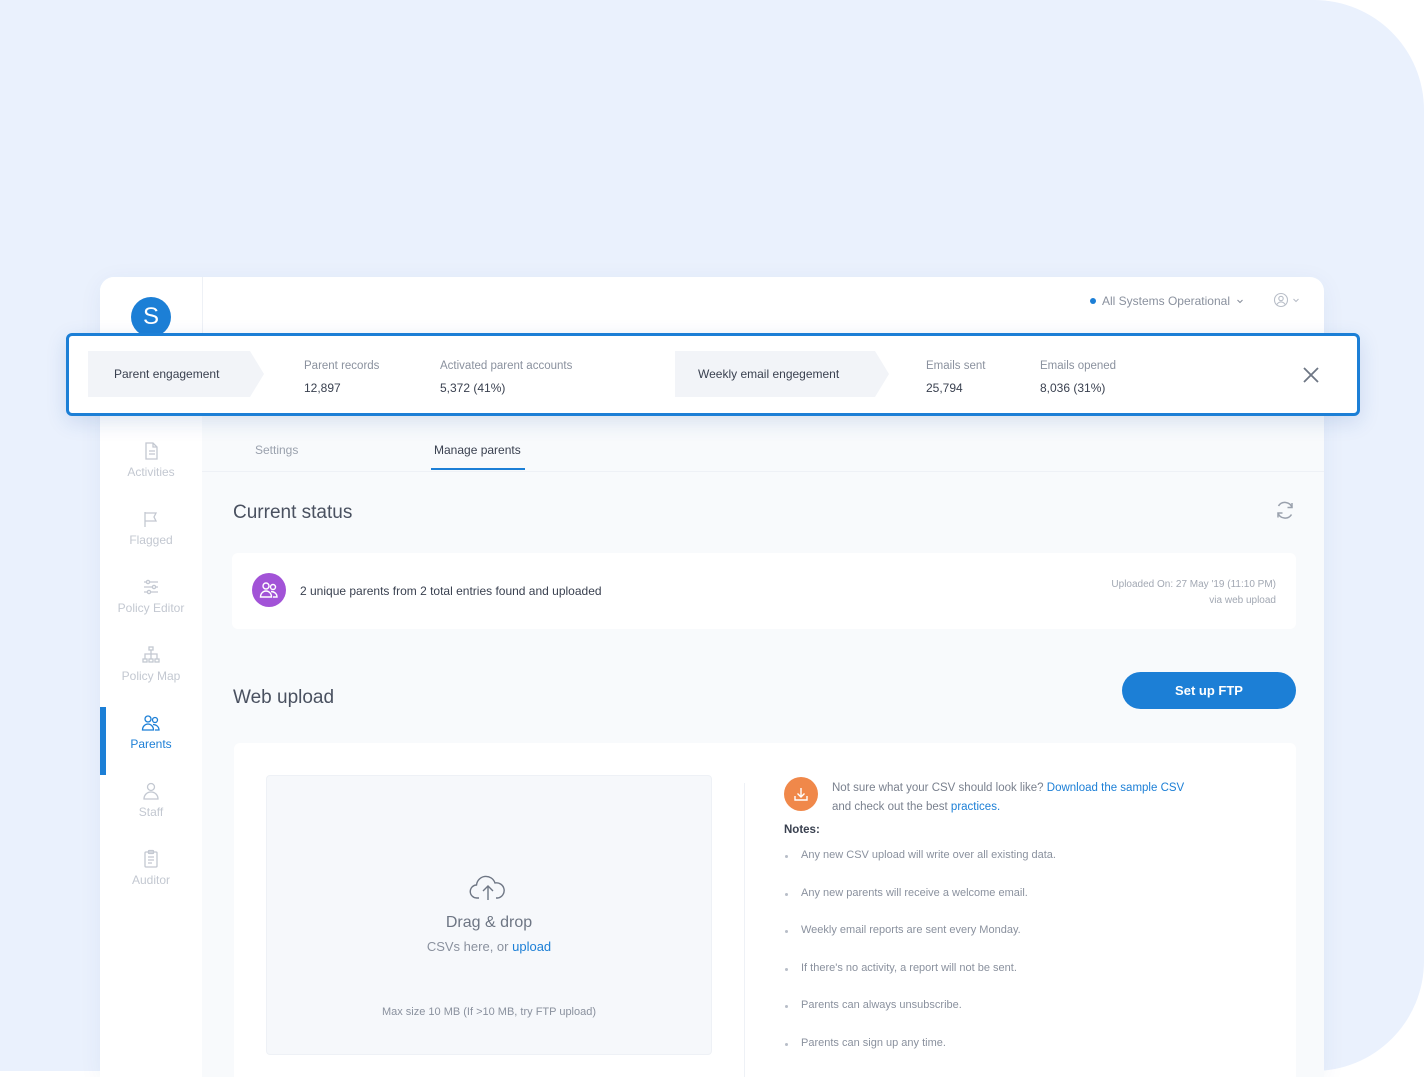 The width and height of the screenshot is (1424, 1077). Describe the element at coordinates (151, 858) in the screenshot. I see `clipboard-icon` at that location.